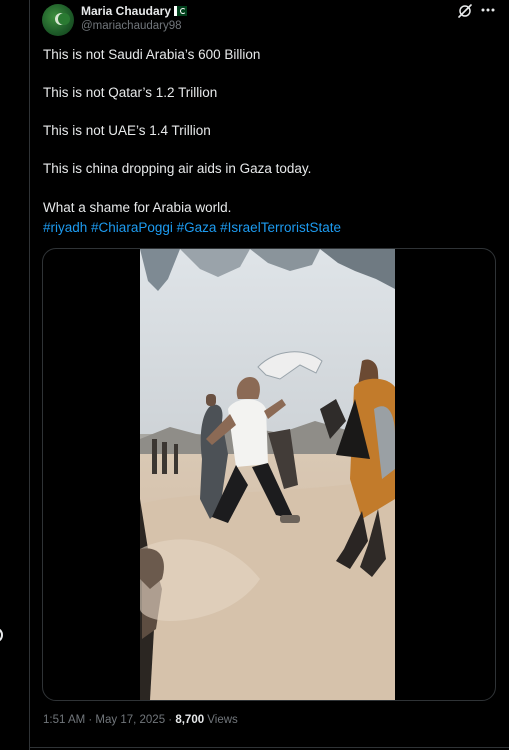  What do you see at coordinates (126, 11) in the screenshot?
I see `author-display-name: Maria Chaudary` at bounding box center [126, 11].